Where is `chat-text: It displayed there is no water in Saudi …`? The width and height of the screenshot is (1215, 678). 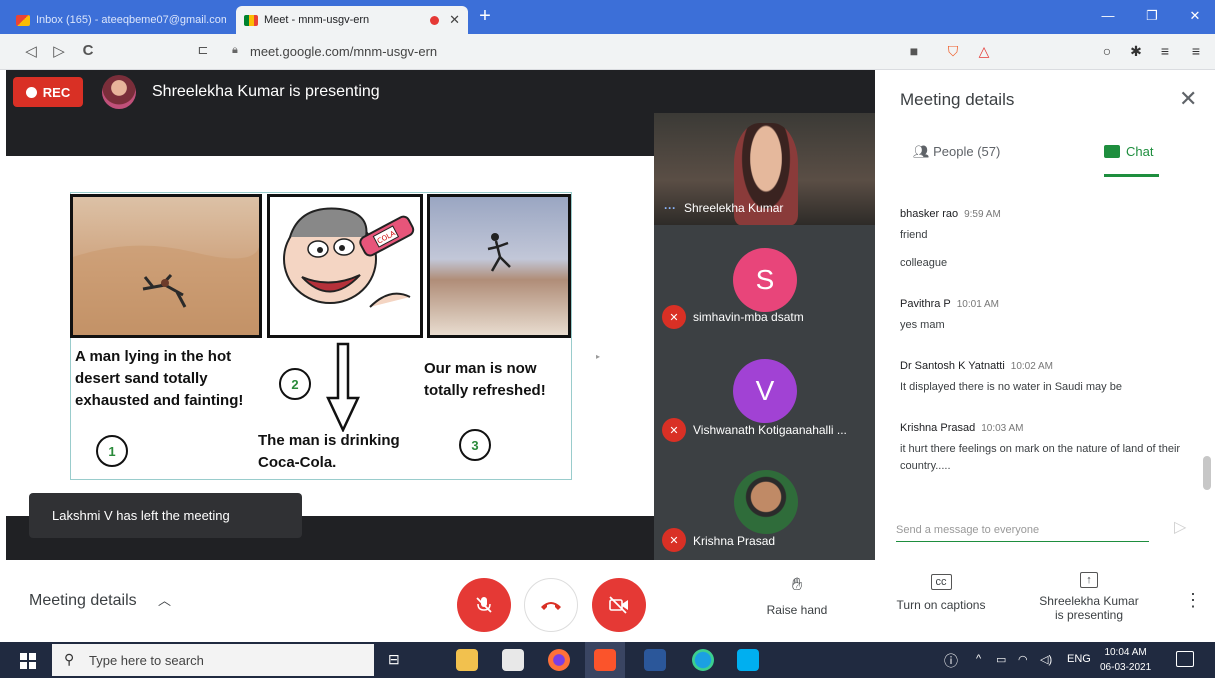 chat-text: It displayed there is no water in Saudi … is located at coordinates (1011, 387).